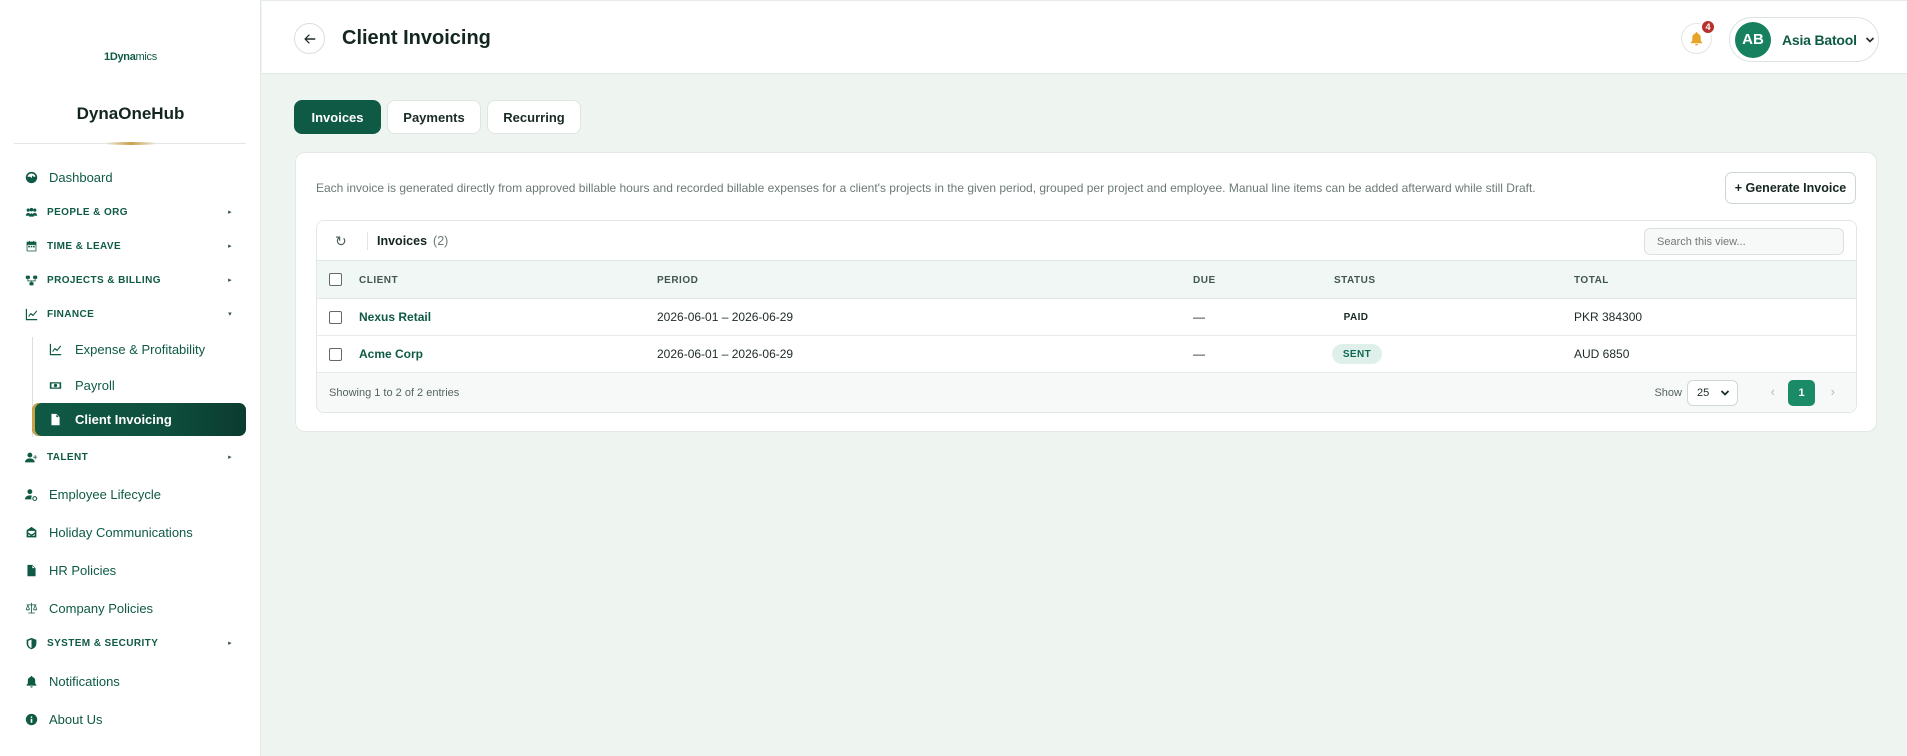  What do you see at coordinates (1602, 354) in the screenshot?
I see `total-cell: AUD 6850` at bounding box center [1602, 354].